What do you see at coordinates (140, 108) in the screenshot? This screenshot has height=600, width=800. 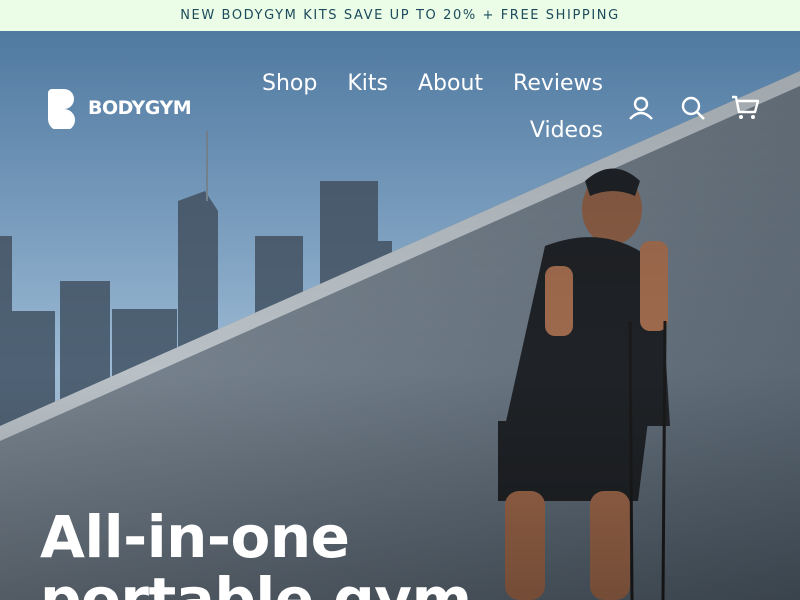 I see `brand-name: BODYGYM` at bounding box center [140, 108].